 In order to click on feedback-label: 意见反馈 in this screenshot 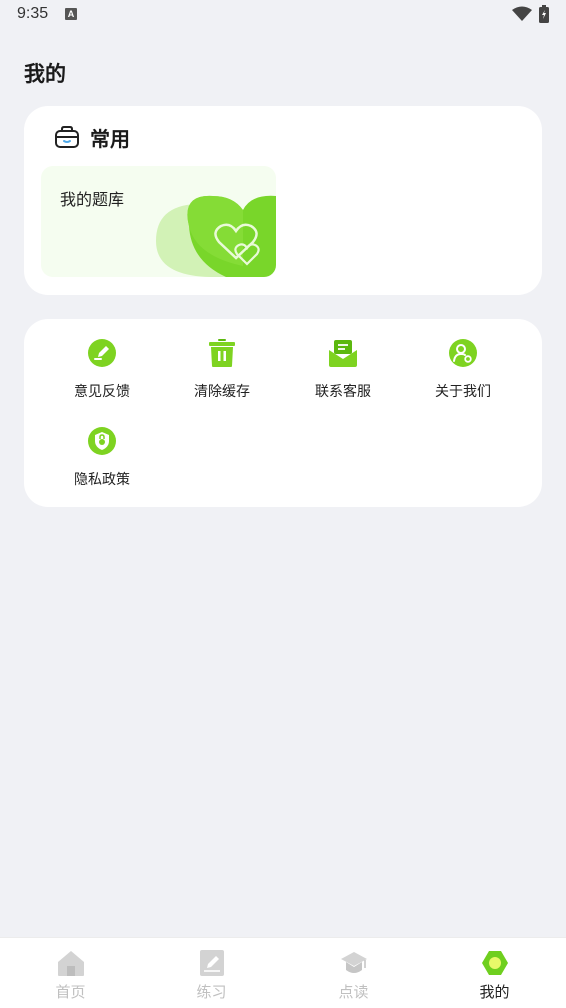, I will do `click(102, 392)`.